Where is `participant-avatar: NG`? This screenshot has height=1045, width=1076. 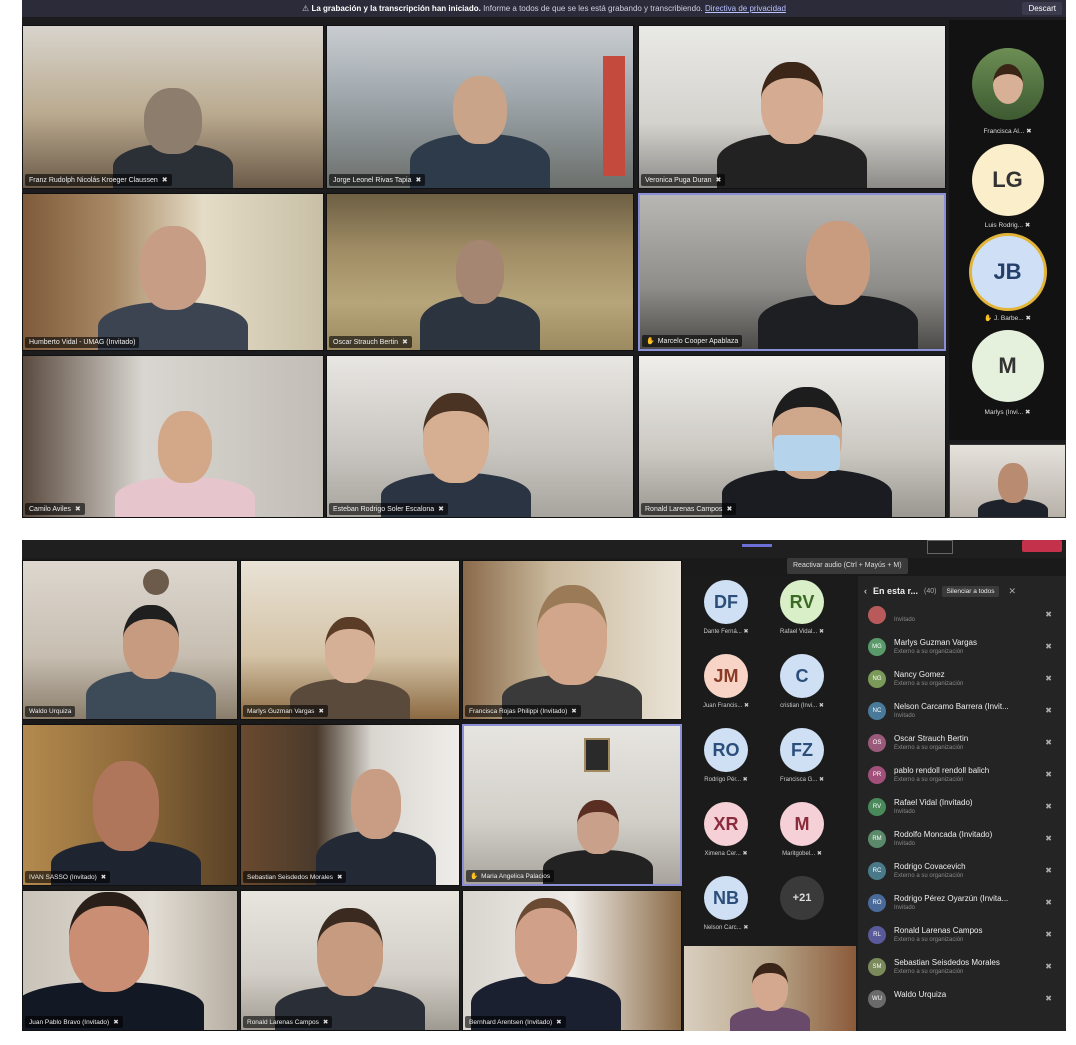
participant-avatar: NG is located at coordinates (877, 679).